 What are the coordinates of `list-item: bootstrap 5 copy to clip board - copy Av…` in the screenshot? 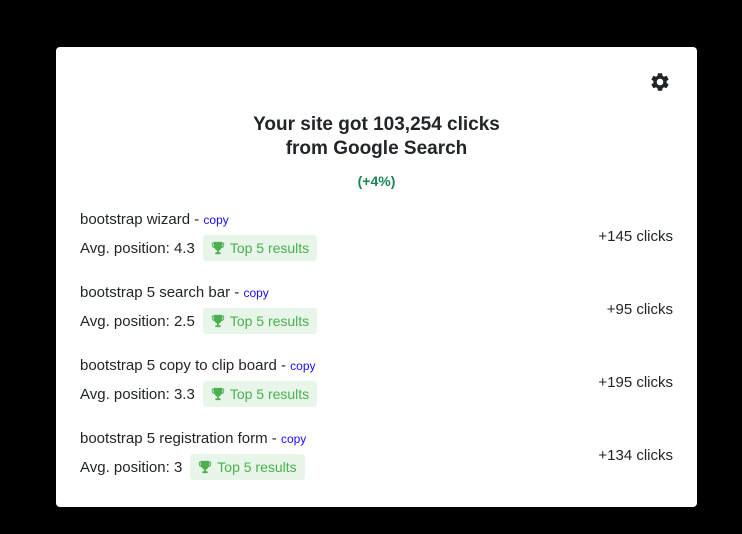 It's located at (376, 392).